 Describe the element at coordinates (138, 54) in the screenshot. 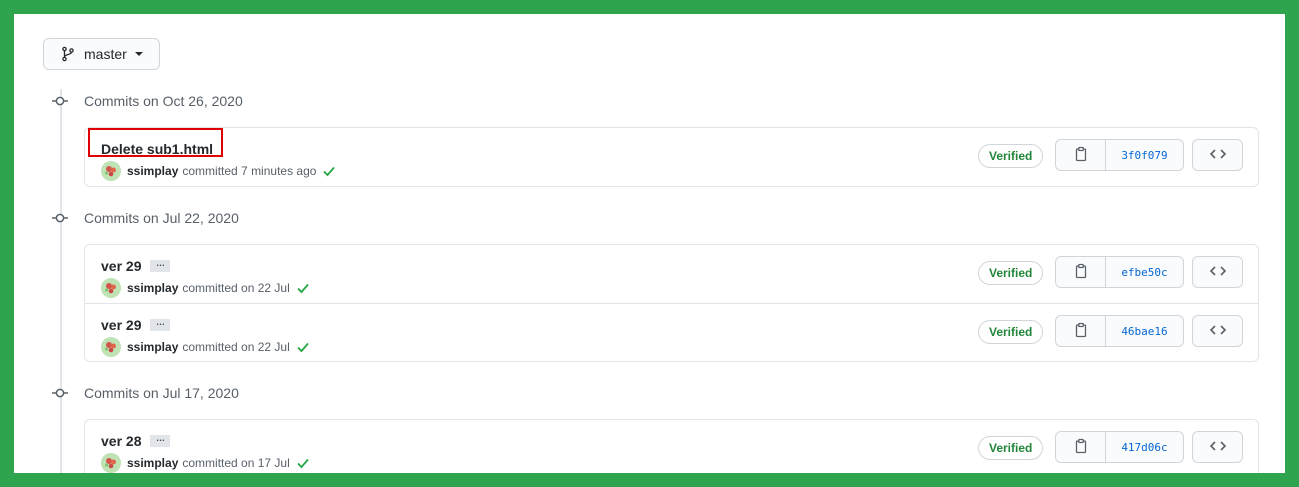

I see `chevron-down-icon` at that location.